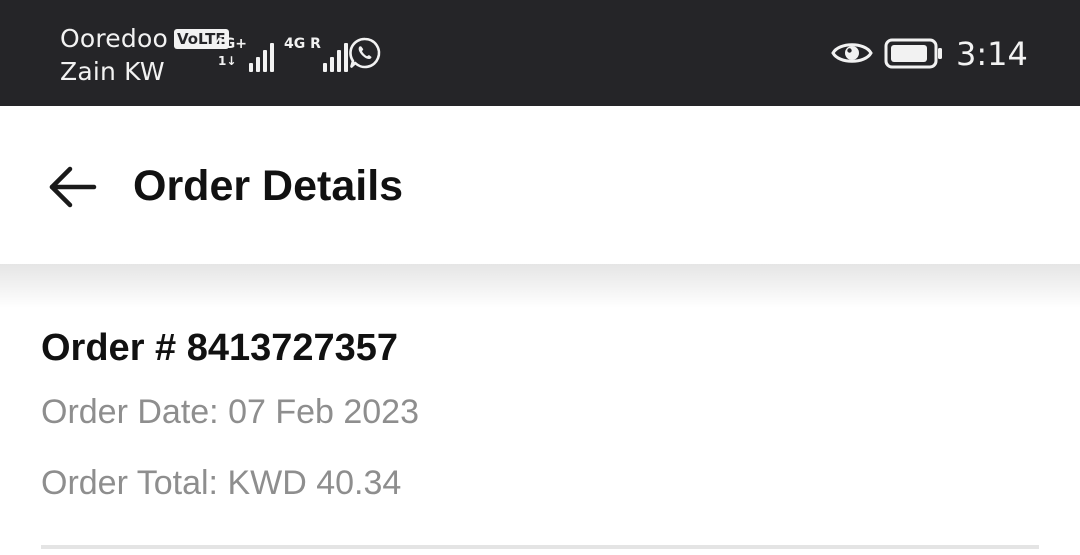 The height and width of the screenshot is (555, 1080). Describe the element at coordinates (230, 412) in the screenshot. I see `order-date: Order Date: 07 Feb 2023` at that location.